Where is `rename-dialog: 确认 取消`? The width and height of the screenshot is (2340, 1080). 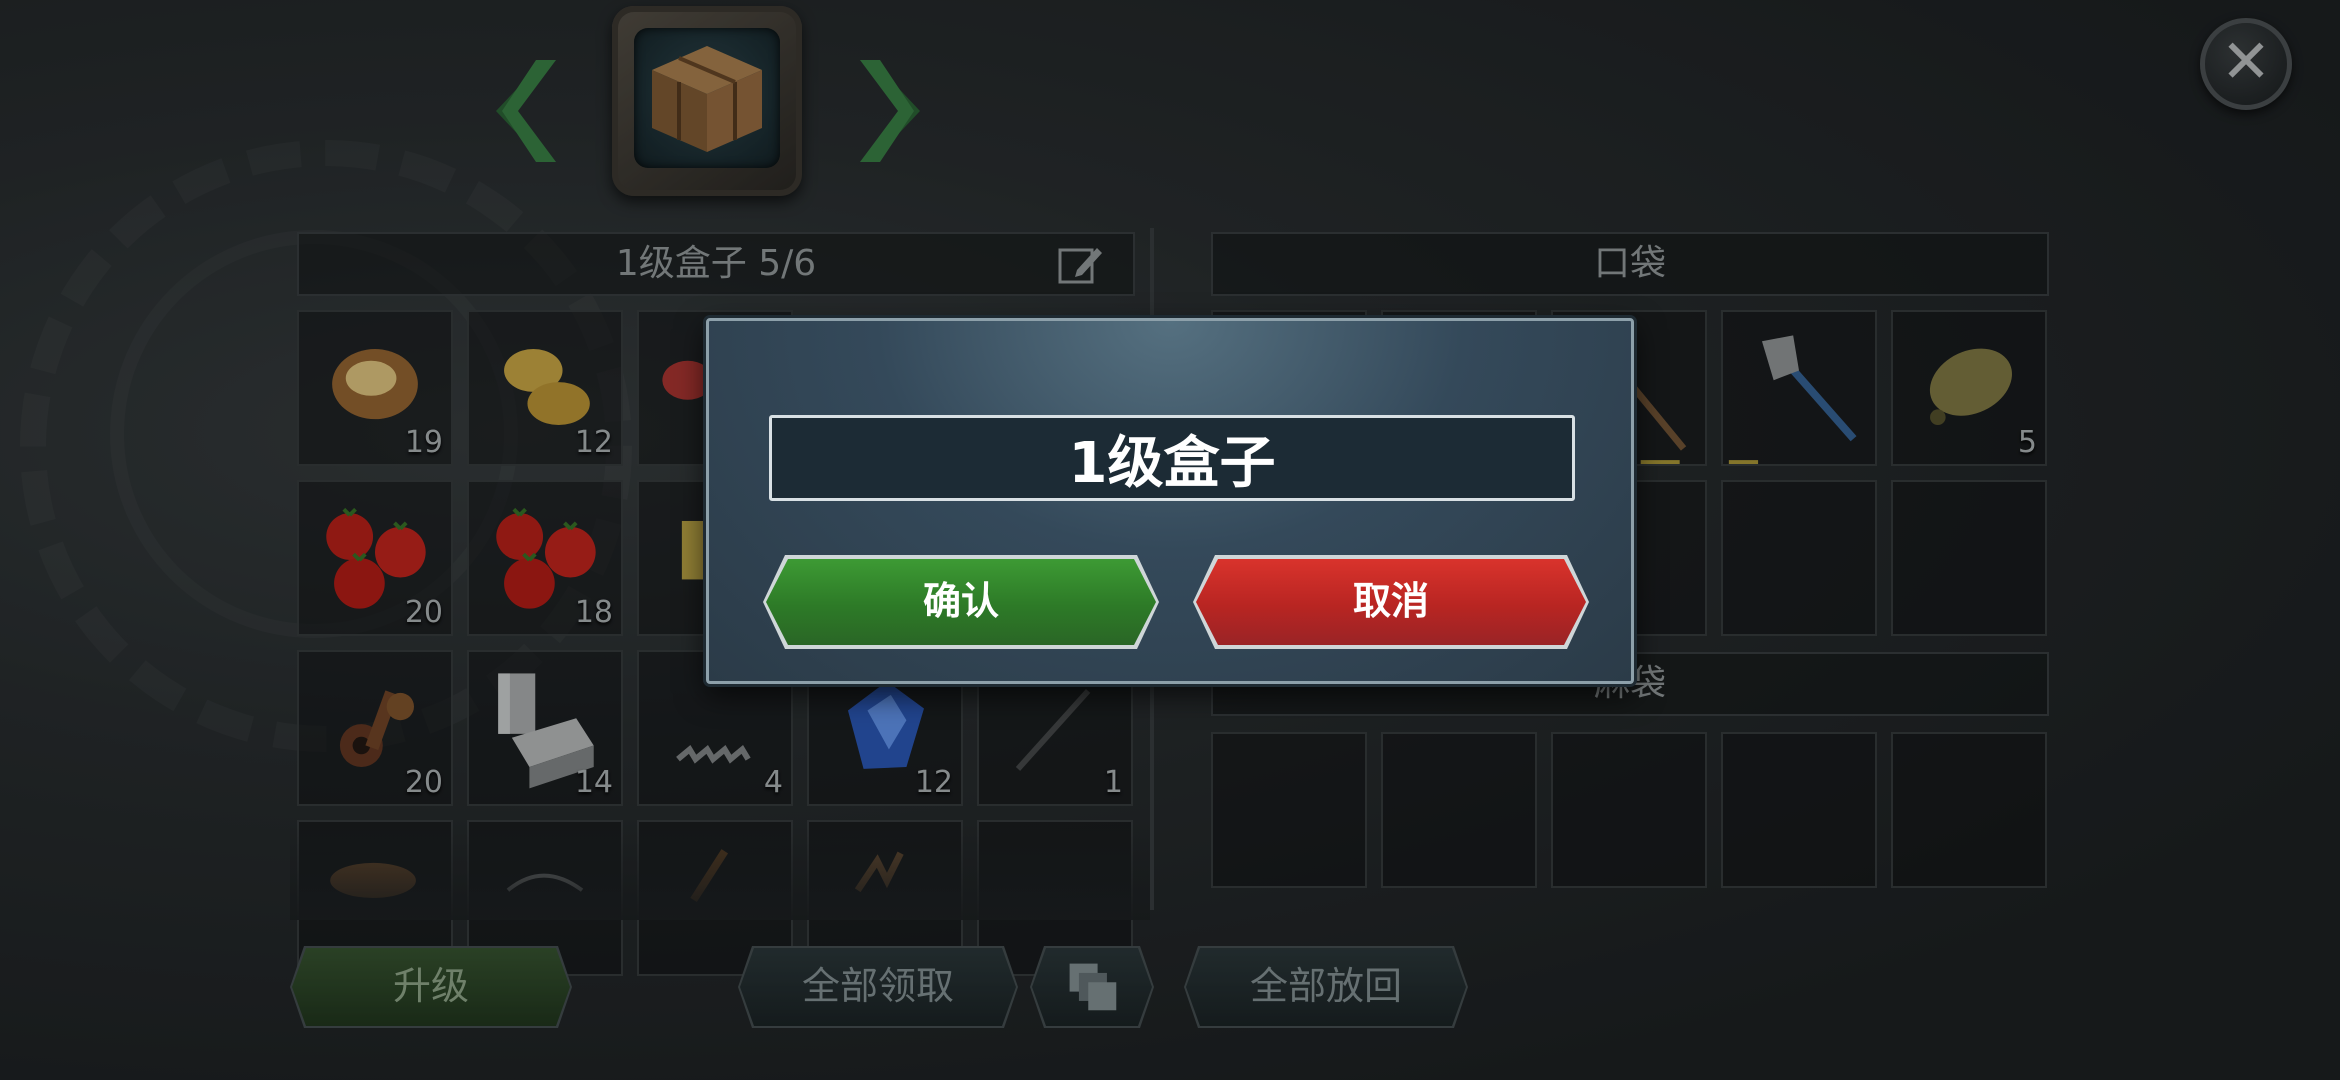
rename-dialog: 确认 取消 is located at coordinates (1170, 501).